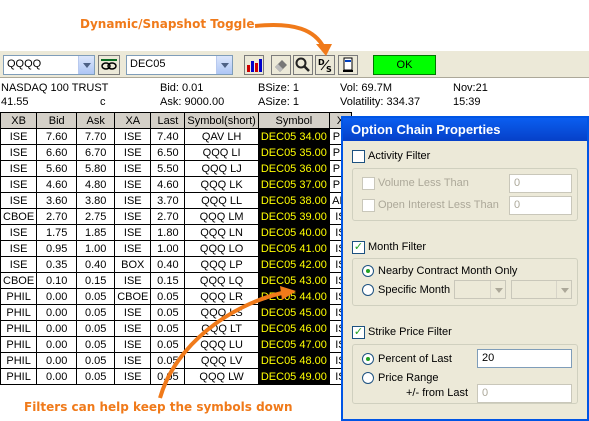 The width and height of the screenshot is (589, 421). What do you see at coordinates (49, 65) in the screenshot?
I see `symbol-combo: QQQQ` at bounding box center [49, 65].